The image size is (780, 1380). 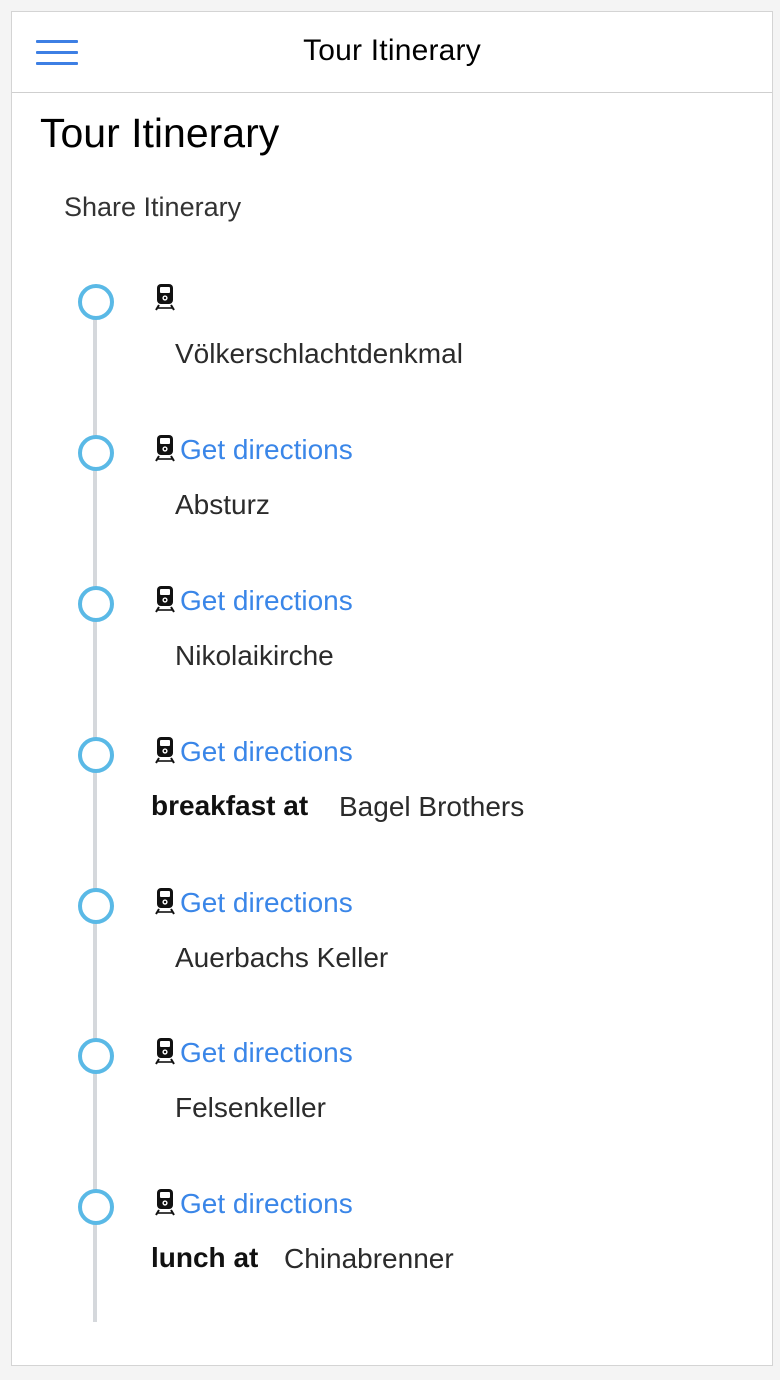 I want to click on app-bar-title: Tour Itinerary, so click(x=392, y=50).